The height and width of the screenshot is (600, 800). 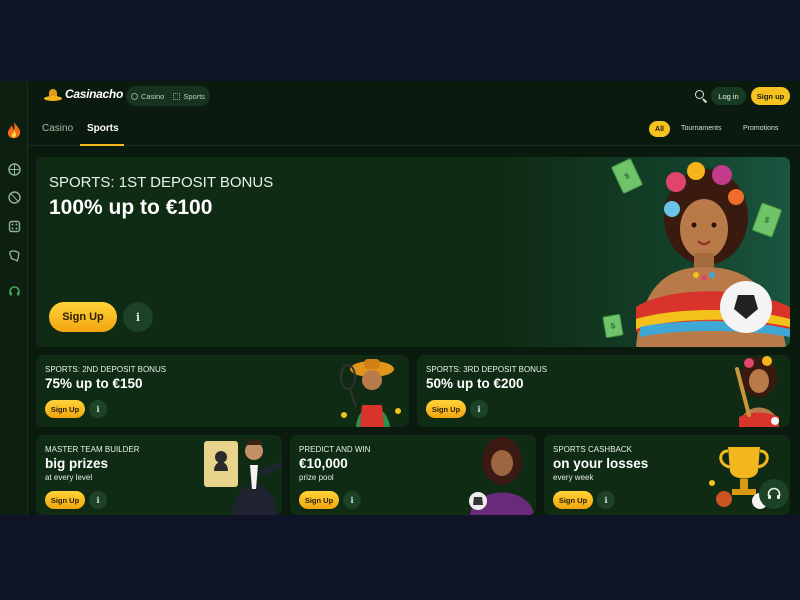 What do you see at coordinates (69, 477) in the screenshot?
I see `promo-subline: at every level` at bounding box center [69, 477].